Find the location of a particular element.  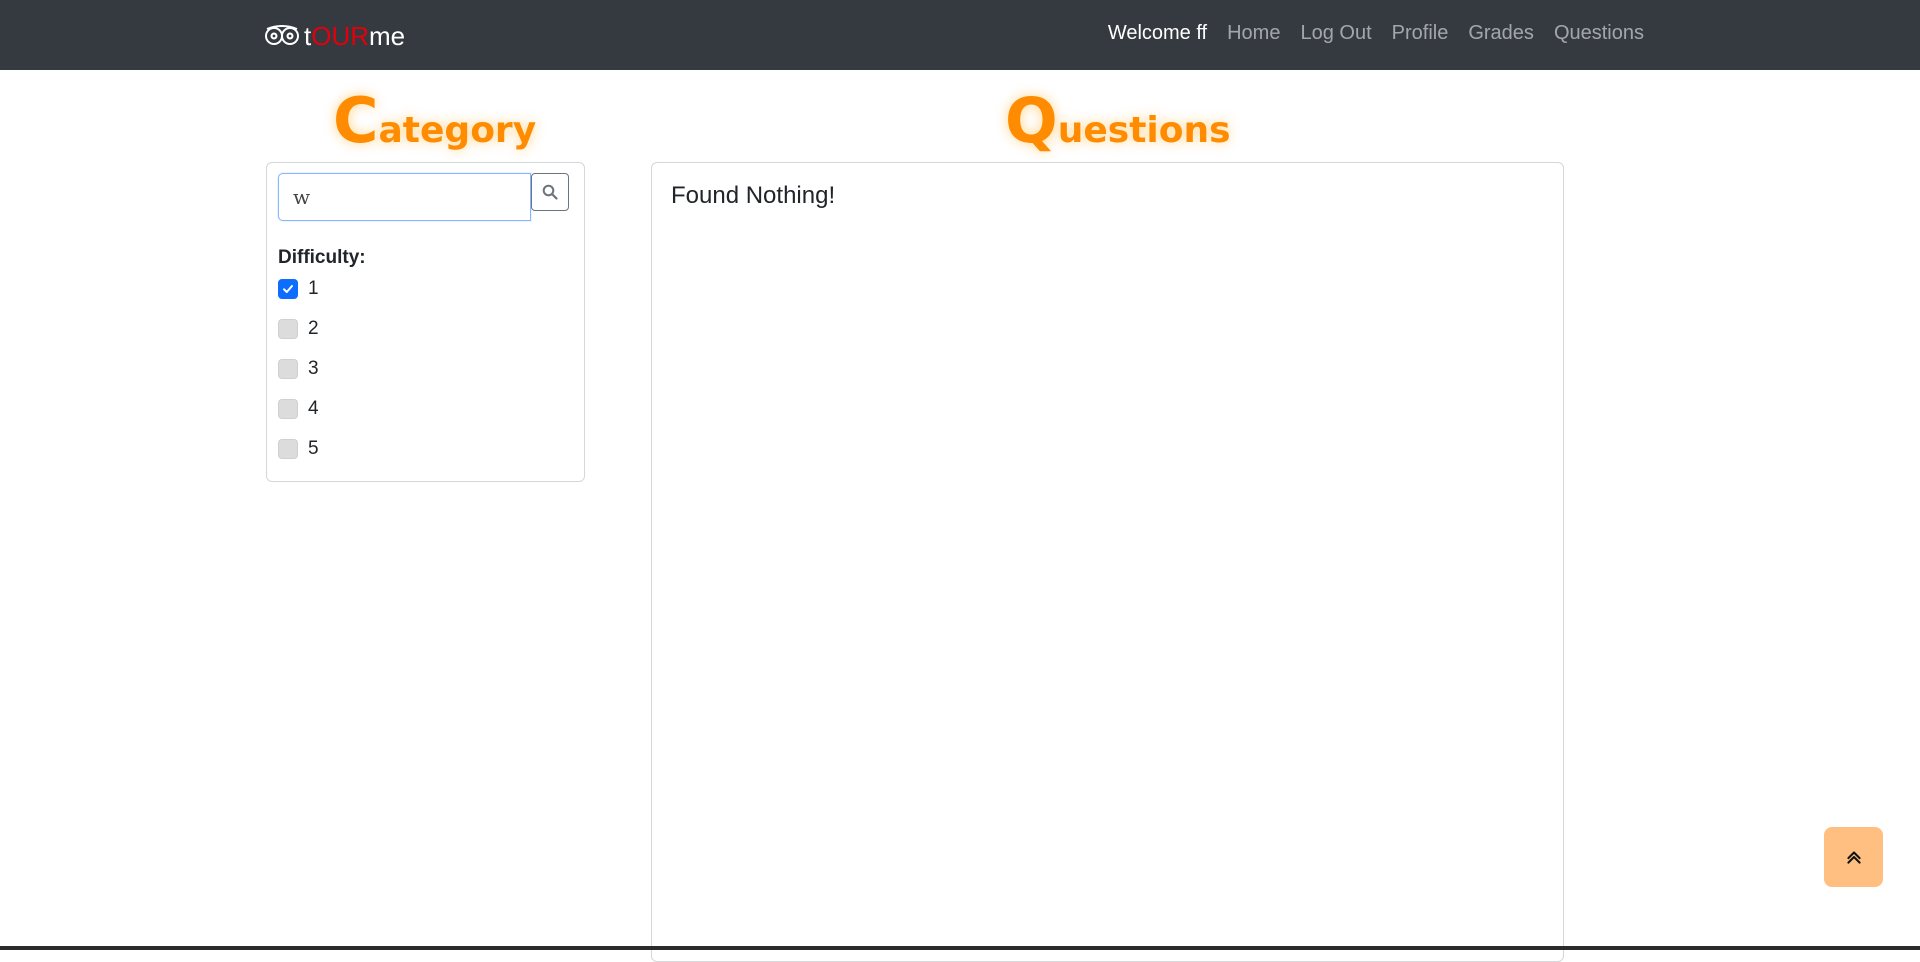

nav-profile-link: Profile is located at coordinates (1420, 33).